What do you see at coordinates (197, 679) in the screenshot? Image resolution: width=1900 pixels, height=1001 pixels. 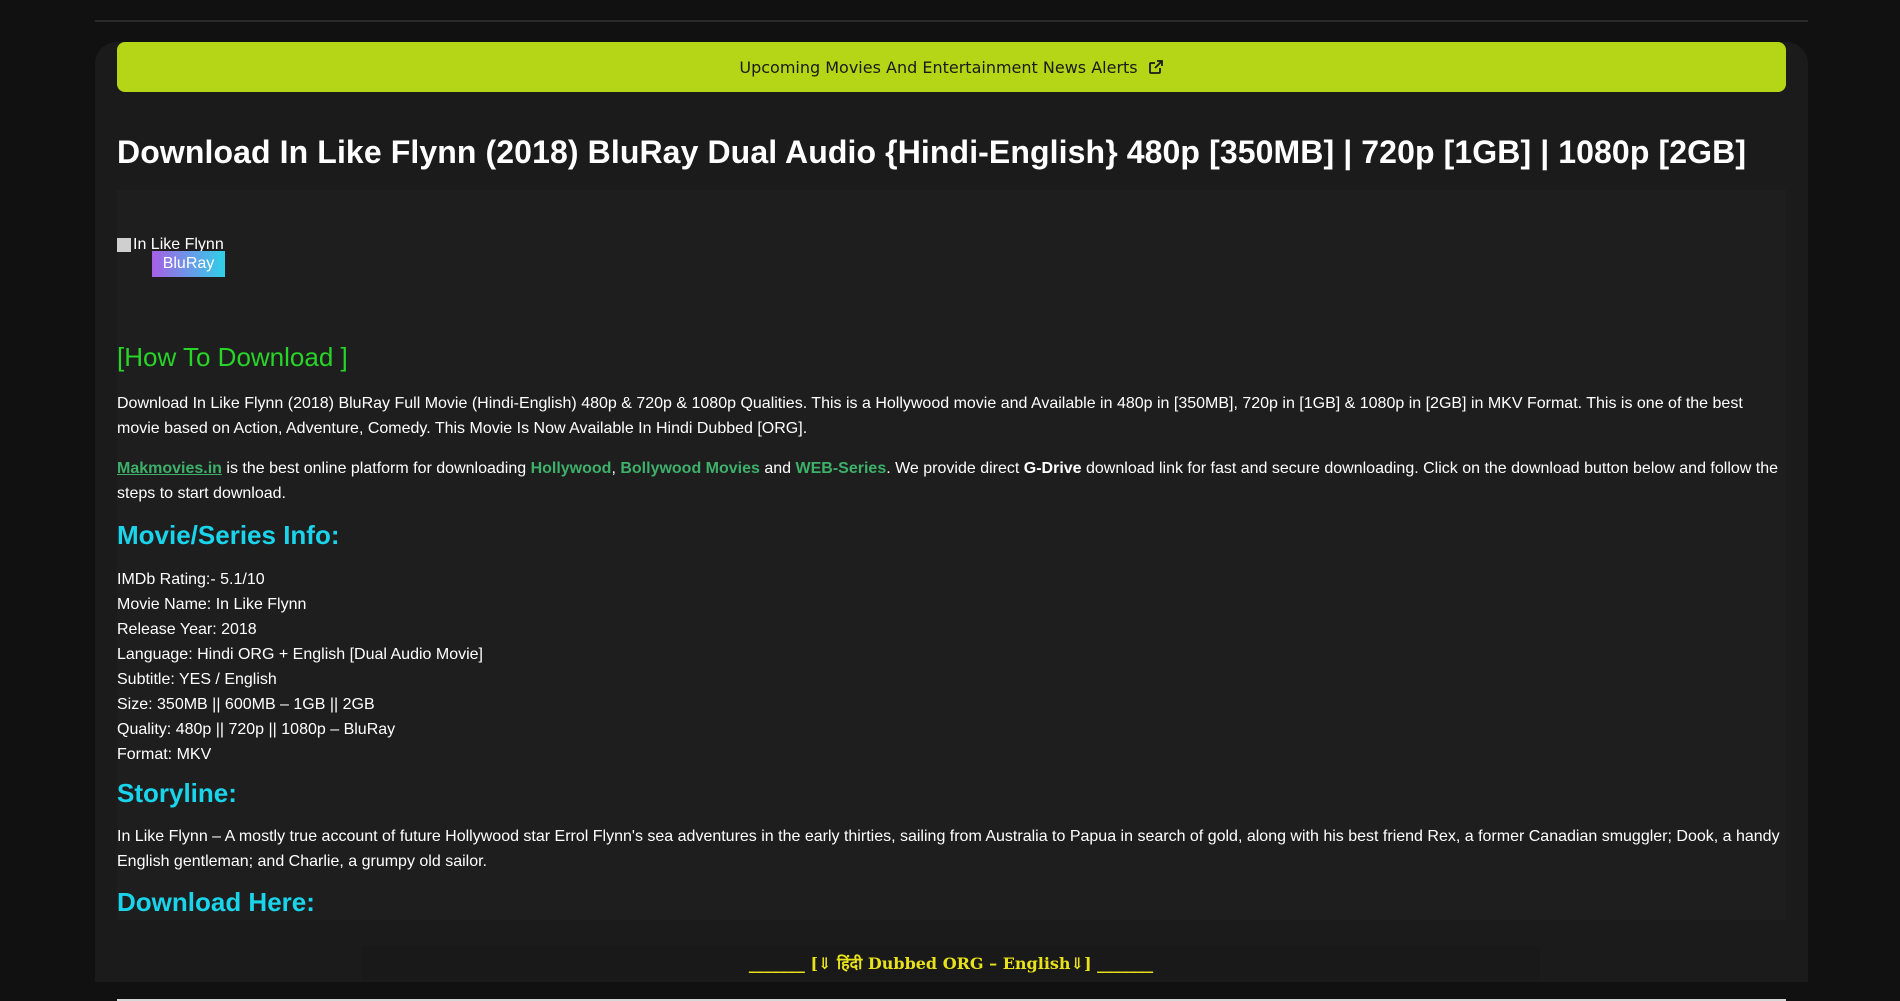 I see `info-subtitle: Subtitle: YES / English` at bounding box center [197, 679].